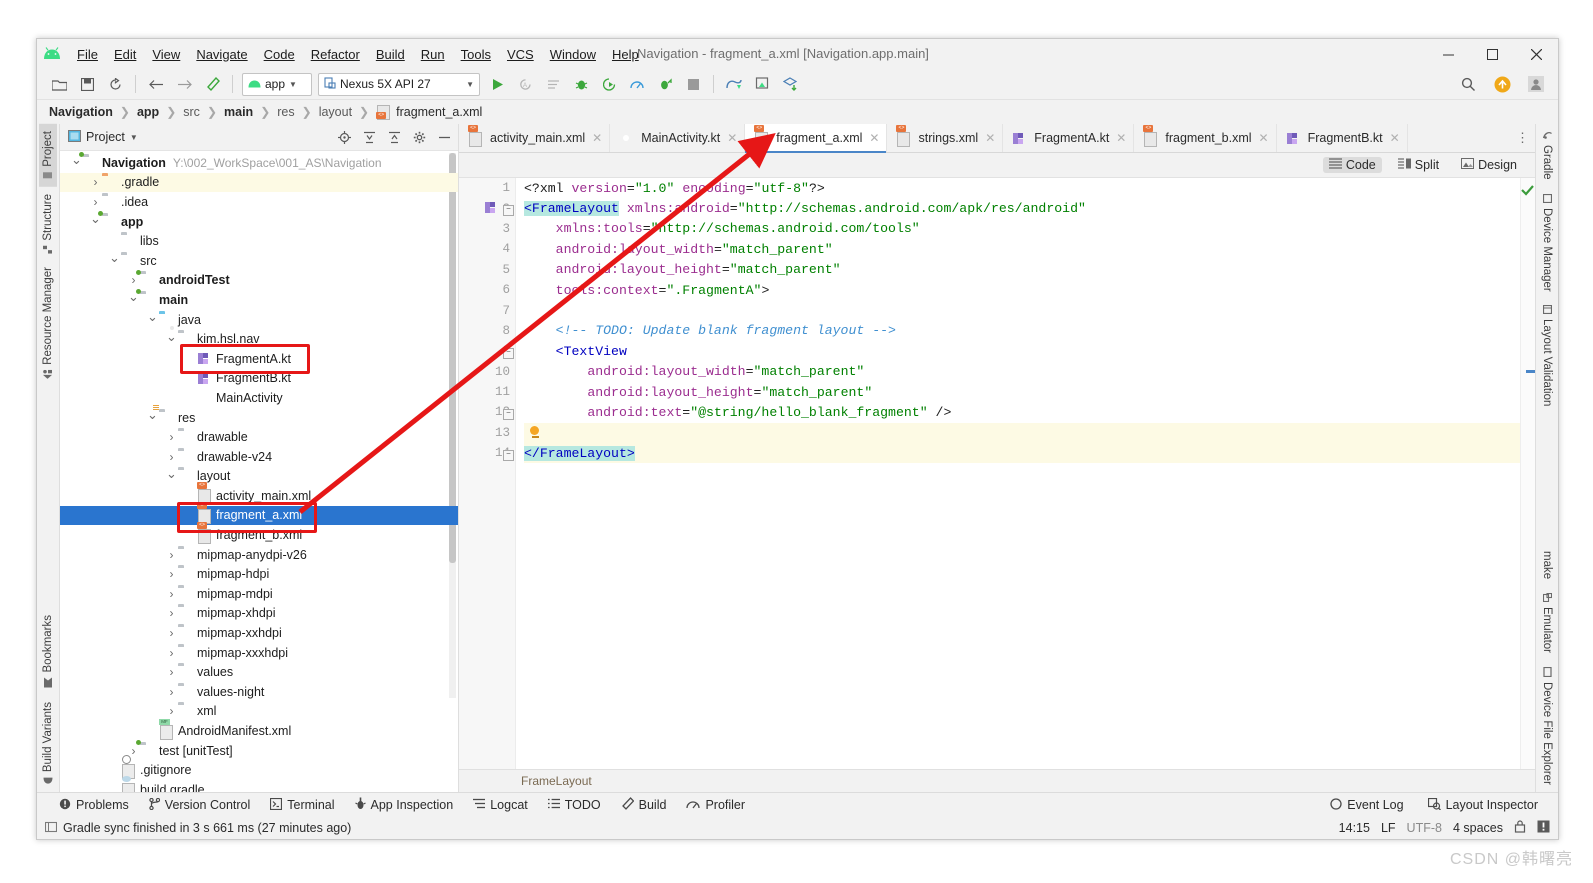  Describe the element at coordinates (1352, 165) in the screenshot. I see `tab-code-view: Code` at that location.